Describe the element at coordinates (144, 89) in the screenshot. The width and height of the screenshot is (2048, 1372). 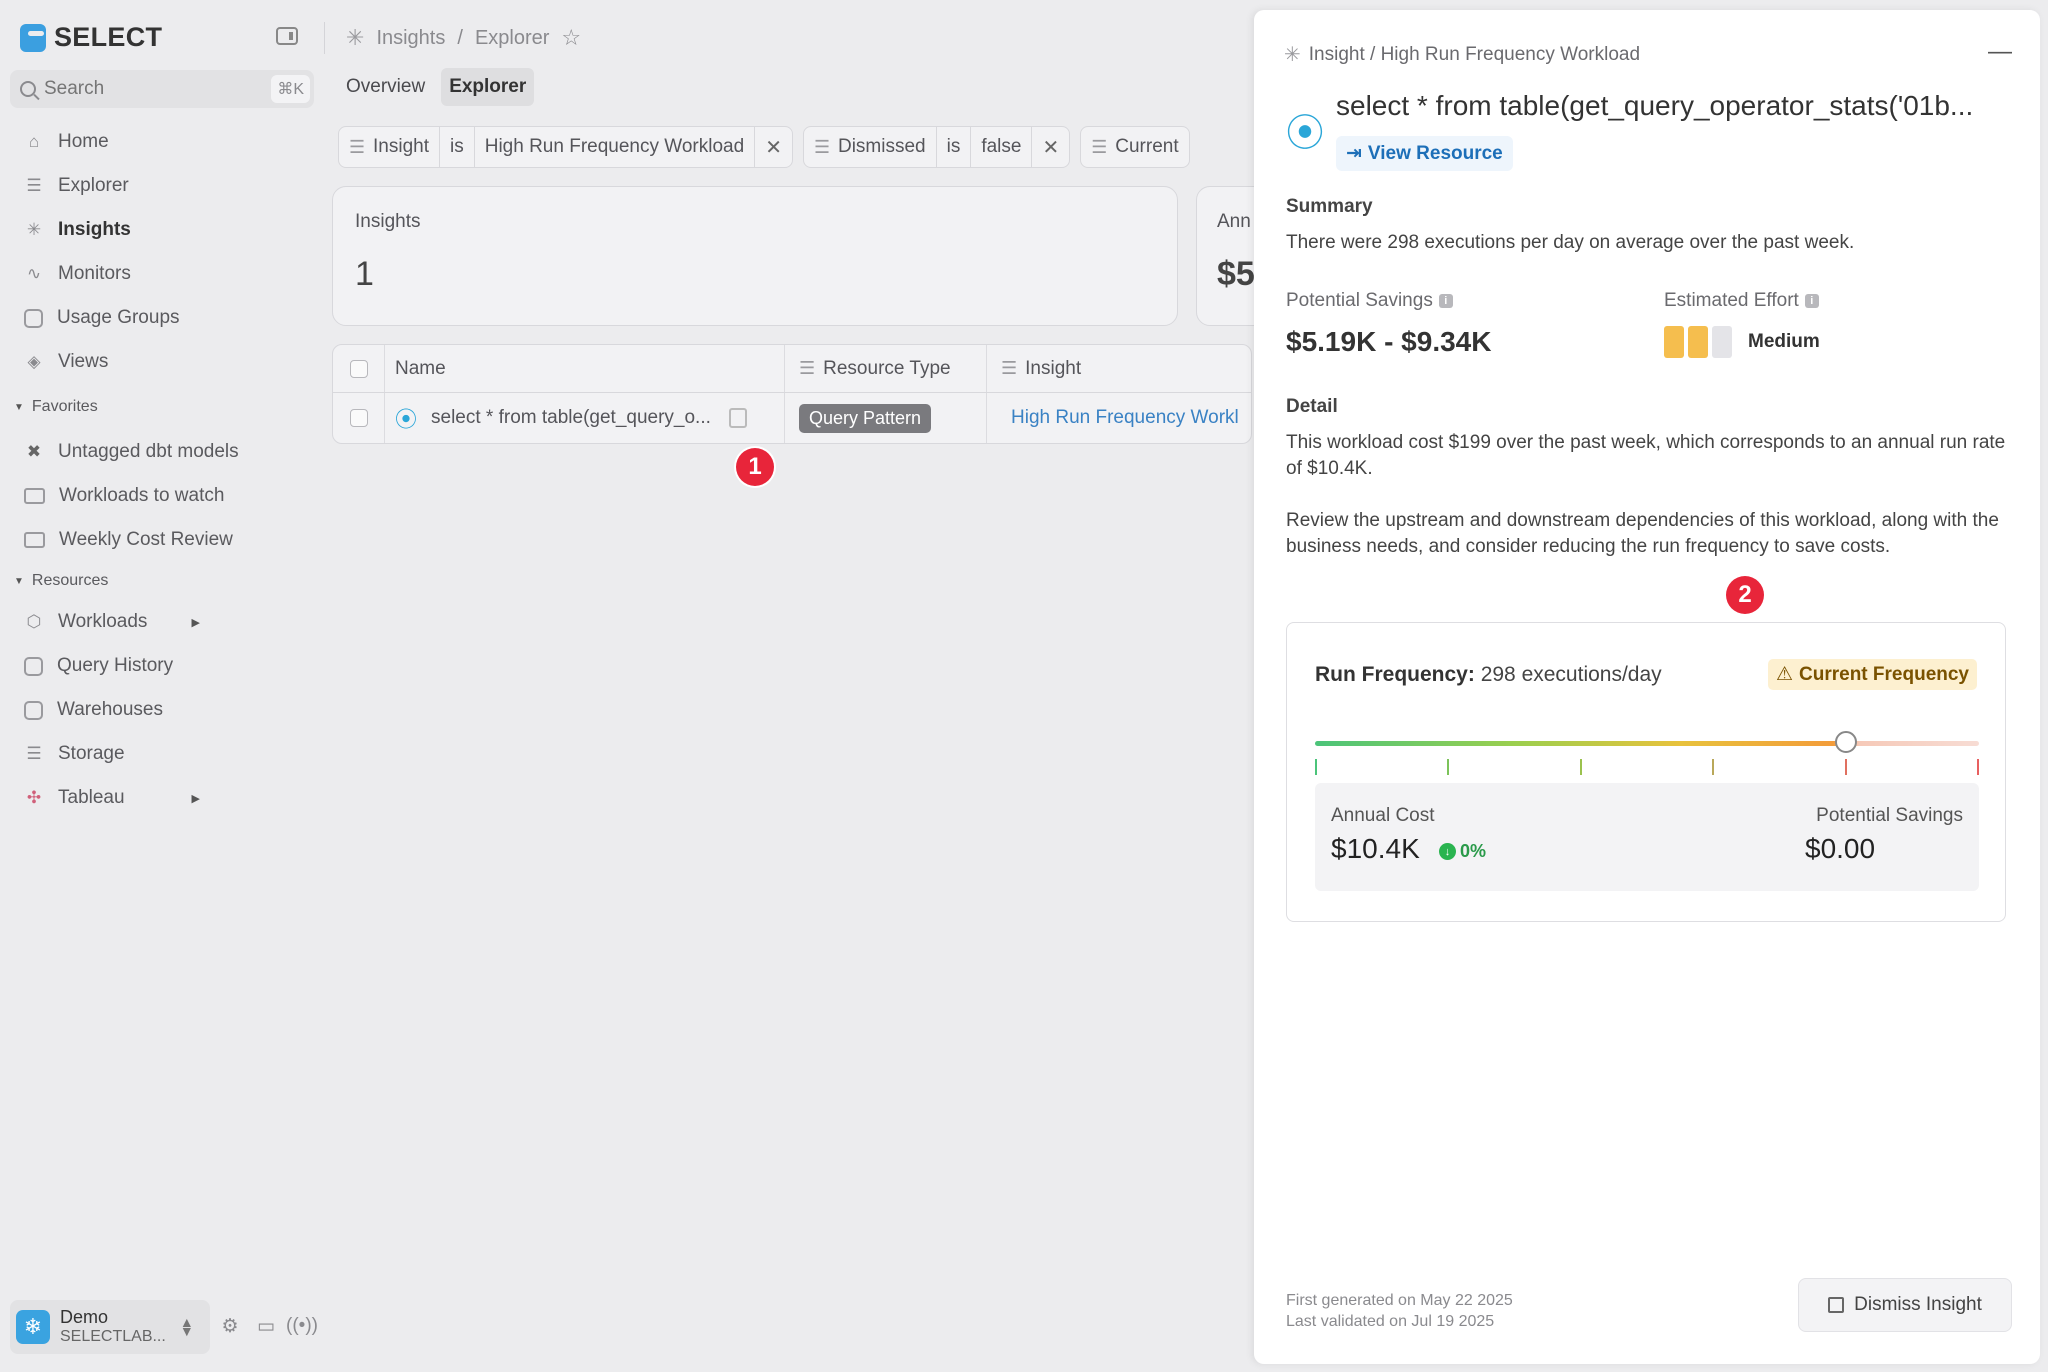
I see `search-input` at that location.